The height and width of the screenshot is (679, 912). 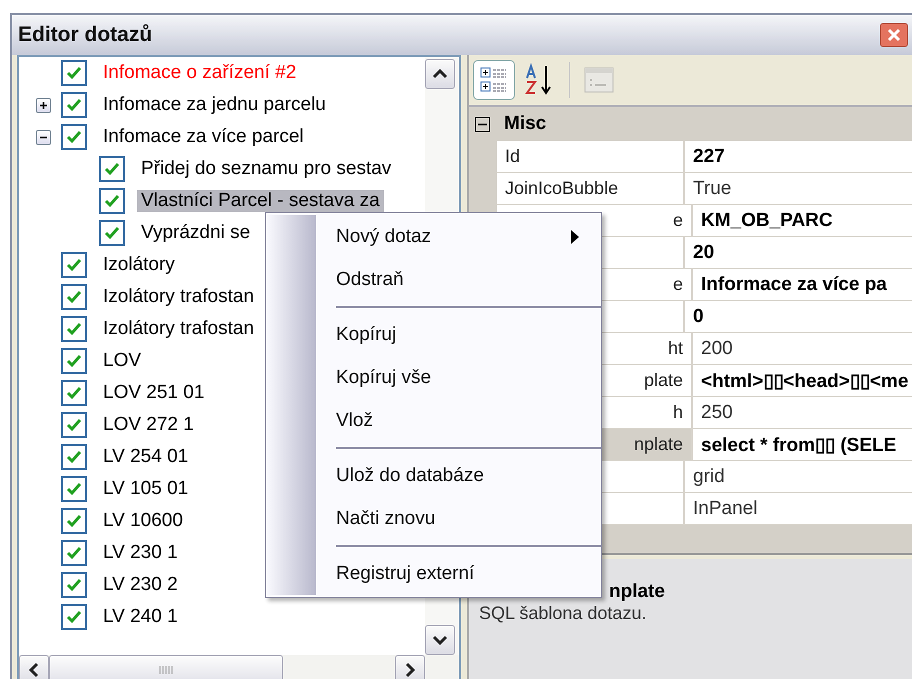 I want to click on tree-item: Infomace za více parcel, so click(x=203, y=137).